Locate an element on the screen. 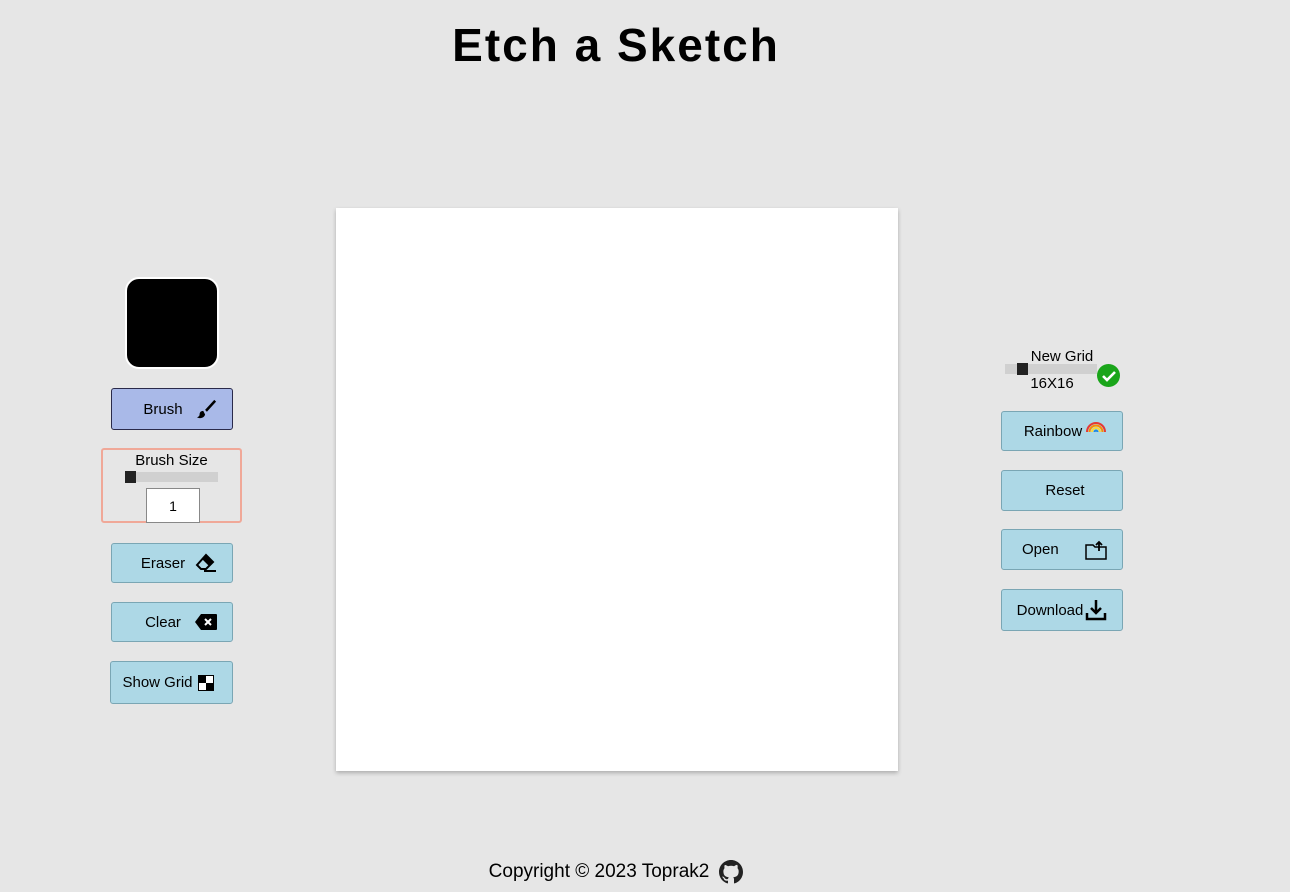 This screenshot has height=892, width=1290. eraser-icon is located at coordinates (206, 563).